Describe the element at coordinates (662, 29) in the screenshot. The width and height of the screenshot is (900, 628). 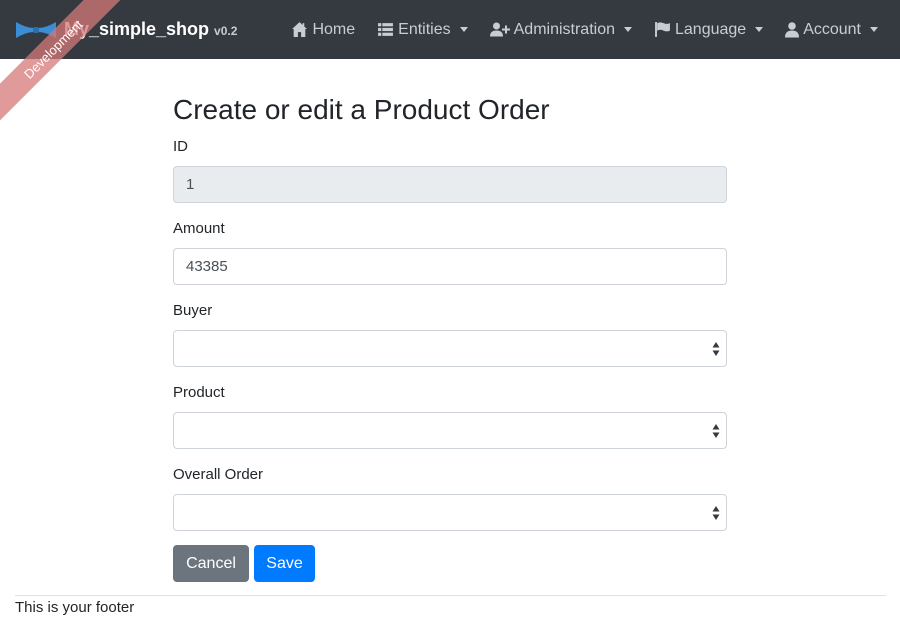
I see `flag-icon` at that location.